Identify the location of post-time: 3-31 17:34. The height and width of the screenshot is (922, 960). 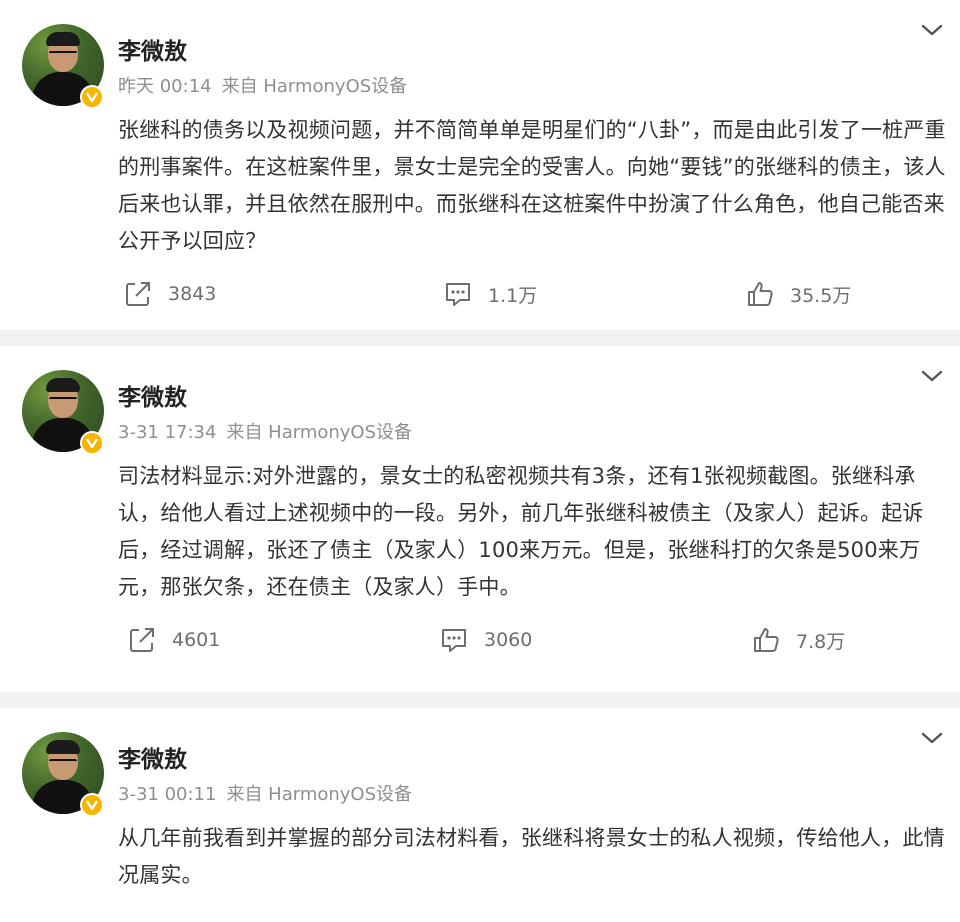
(167, 432).